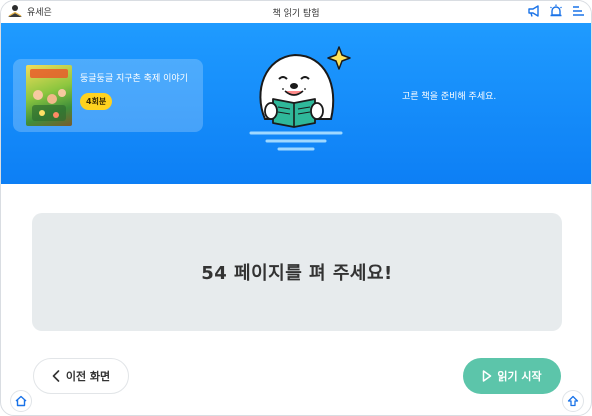 This screenshot has width=592, height=416. I want to click on book-title: 둥글둥글 지구촌 축제 이야기, so click(134, 79).